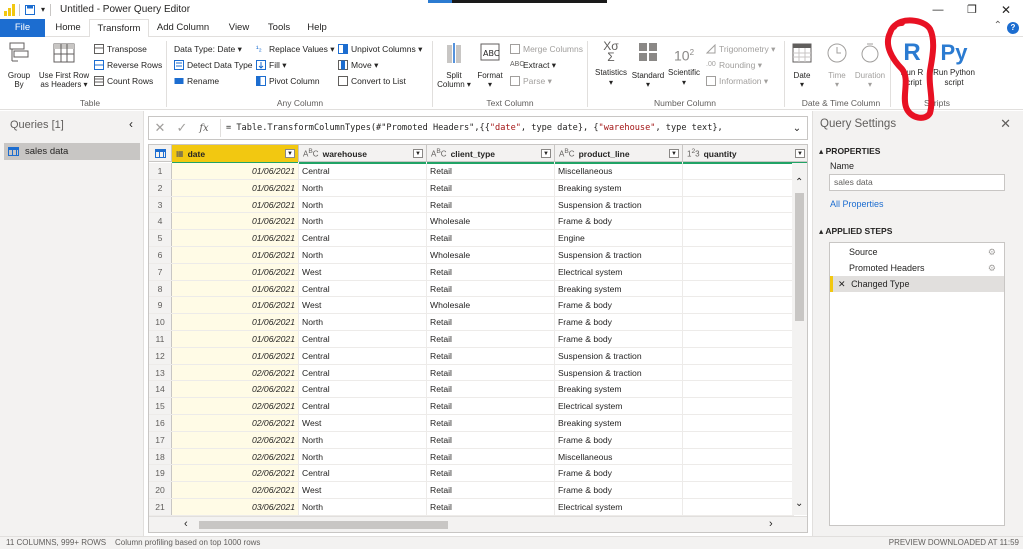 This screenshot has width=1023, height=549. What do you see at coordinates (72, 151) in the screenshot?
I see `query-item-sales-data: sales data` at bounding box center [72, 151].